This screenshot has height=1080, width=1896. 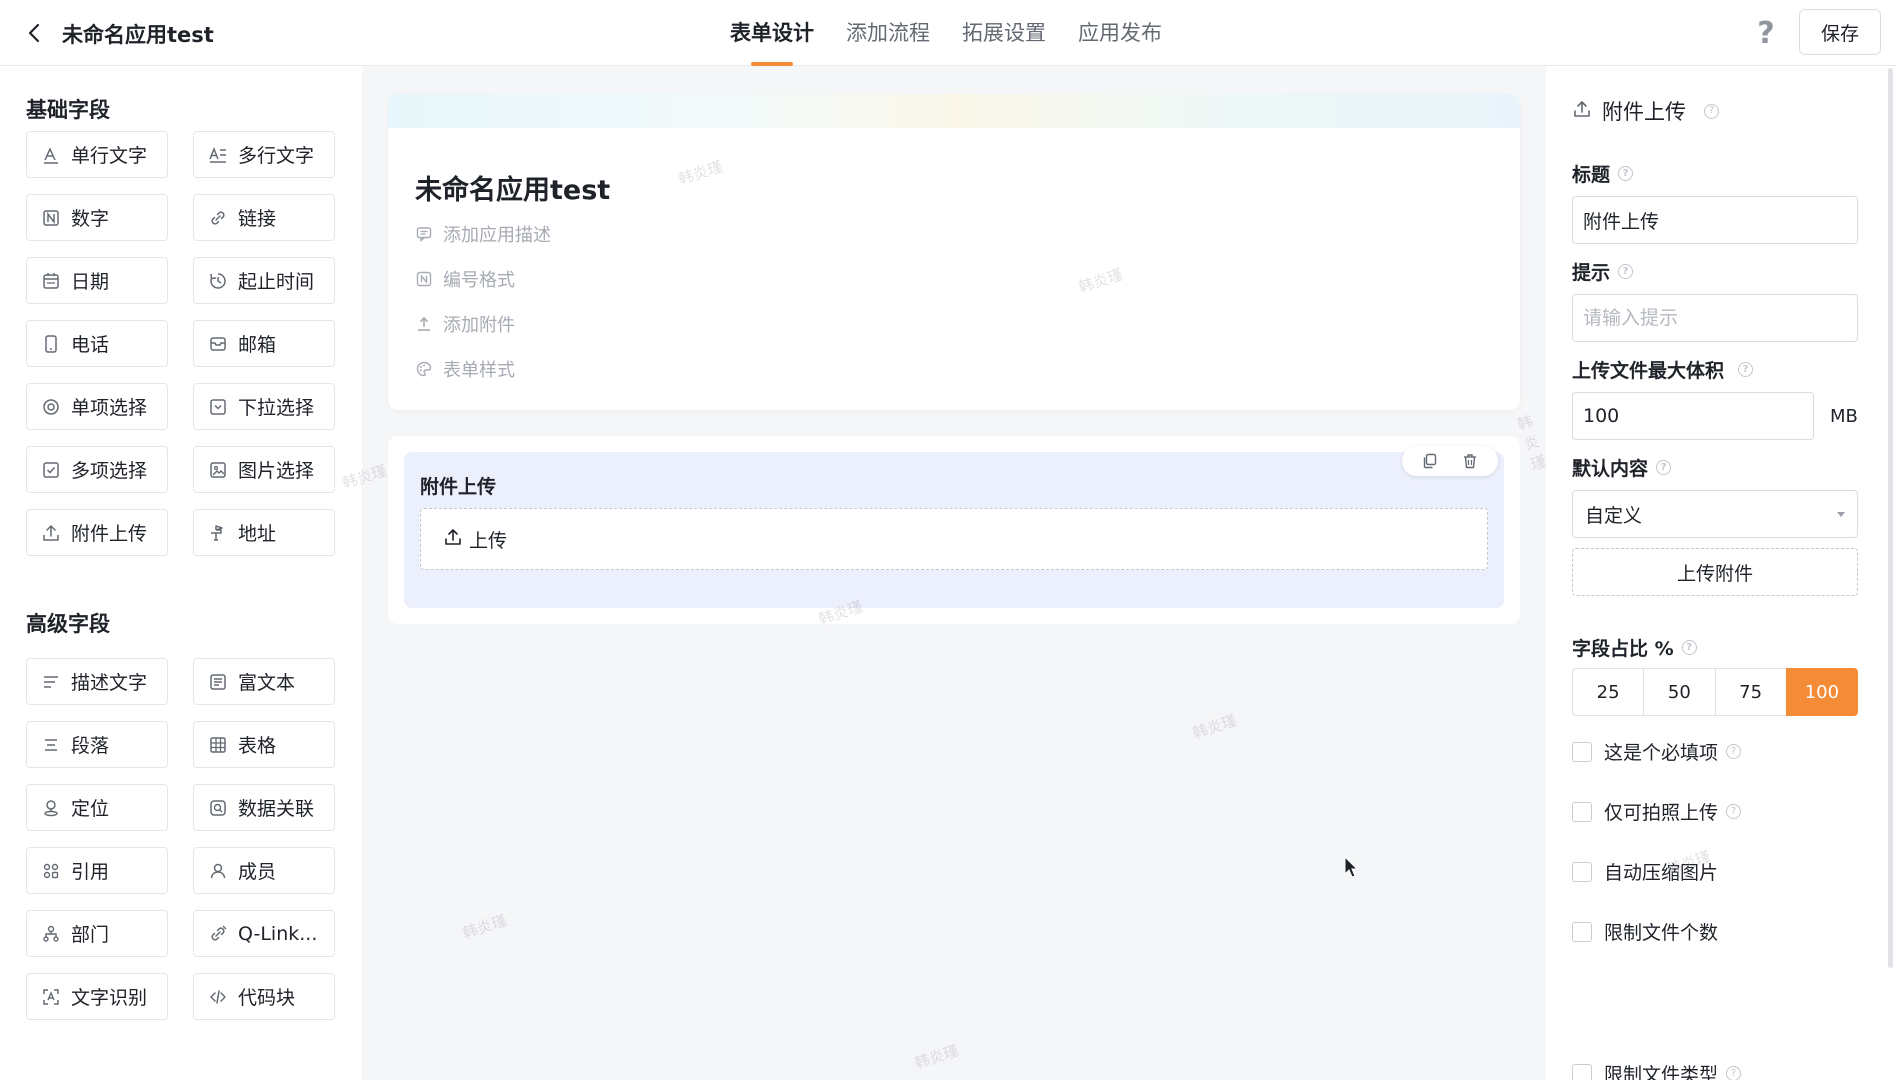 What do you see at coordinates (218, 470) in the screenshot?
I see `image-icon` at bounding box center [218, 470].